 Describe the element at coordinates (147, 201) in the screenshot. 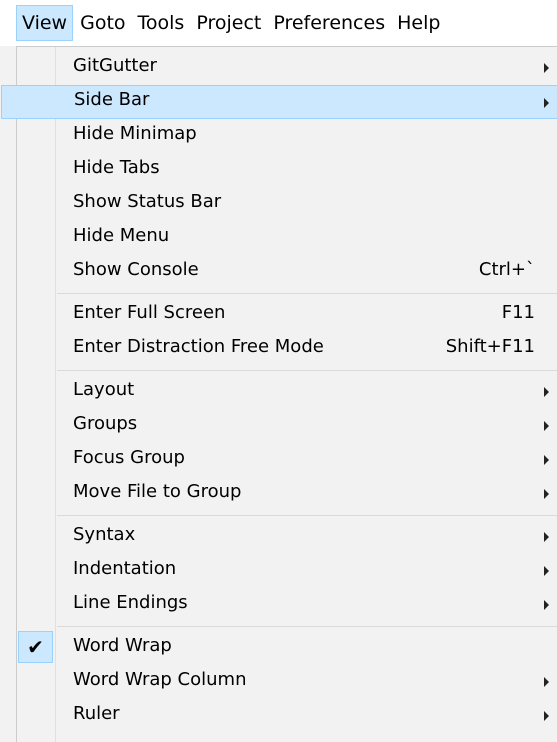

I see `menu-item-label: Show Status Bar` at that location.